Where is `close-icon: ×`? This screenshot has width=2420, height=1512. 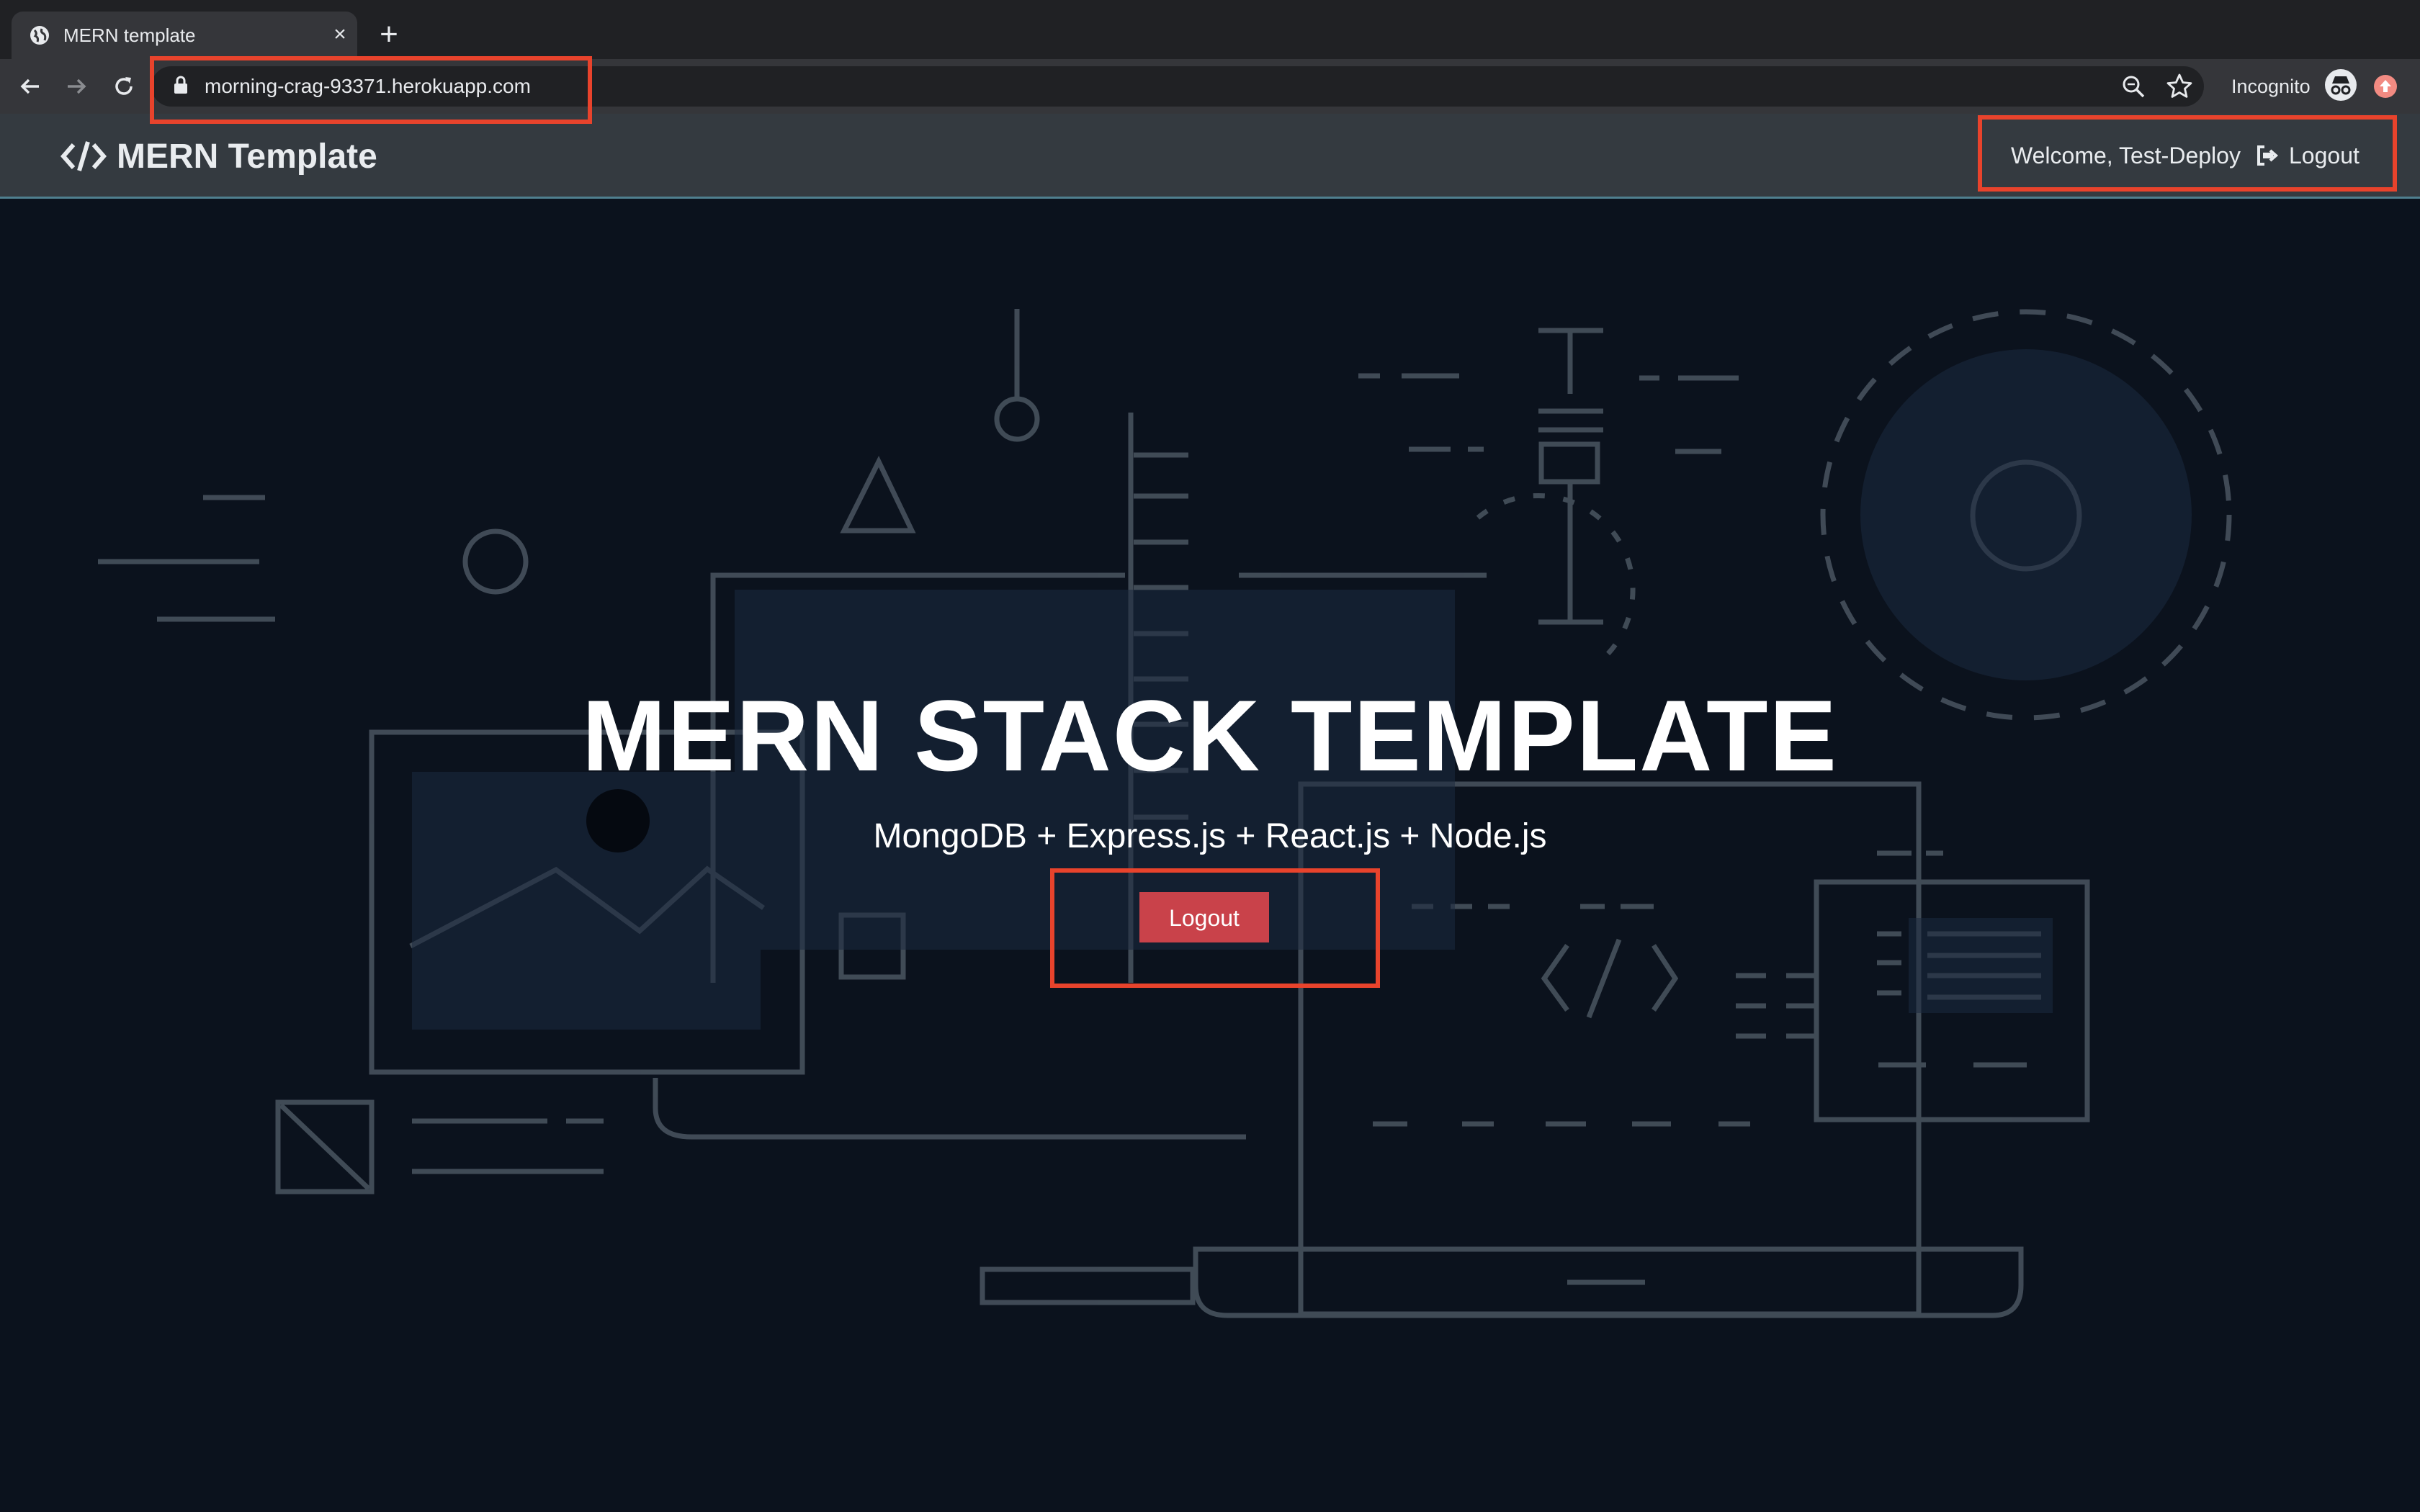
close-icon: × is located at coordinates (339, 34).